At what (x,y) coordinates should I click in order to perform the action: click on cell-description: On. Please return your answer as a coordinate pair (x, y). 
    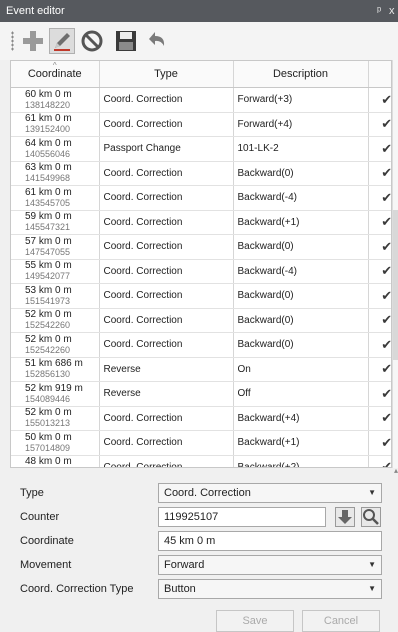
    Looking at the image, I should click on (301, 369).